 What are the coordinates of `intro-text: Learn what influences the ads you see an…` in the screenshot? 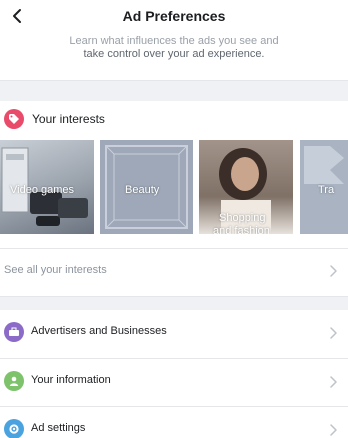 It's located at (174, 56).